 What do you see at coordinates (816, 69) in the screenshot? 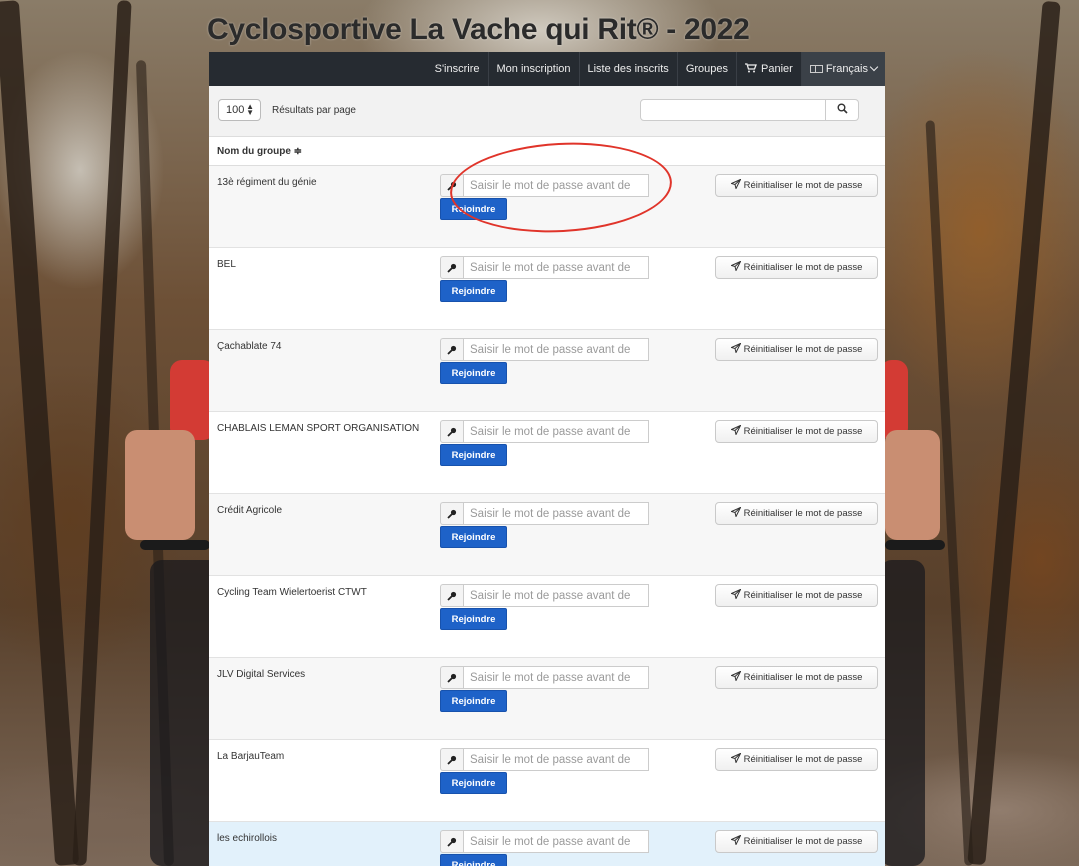
I see `flag-icon` at bounding box center [816, 69].